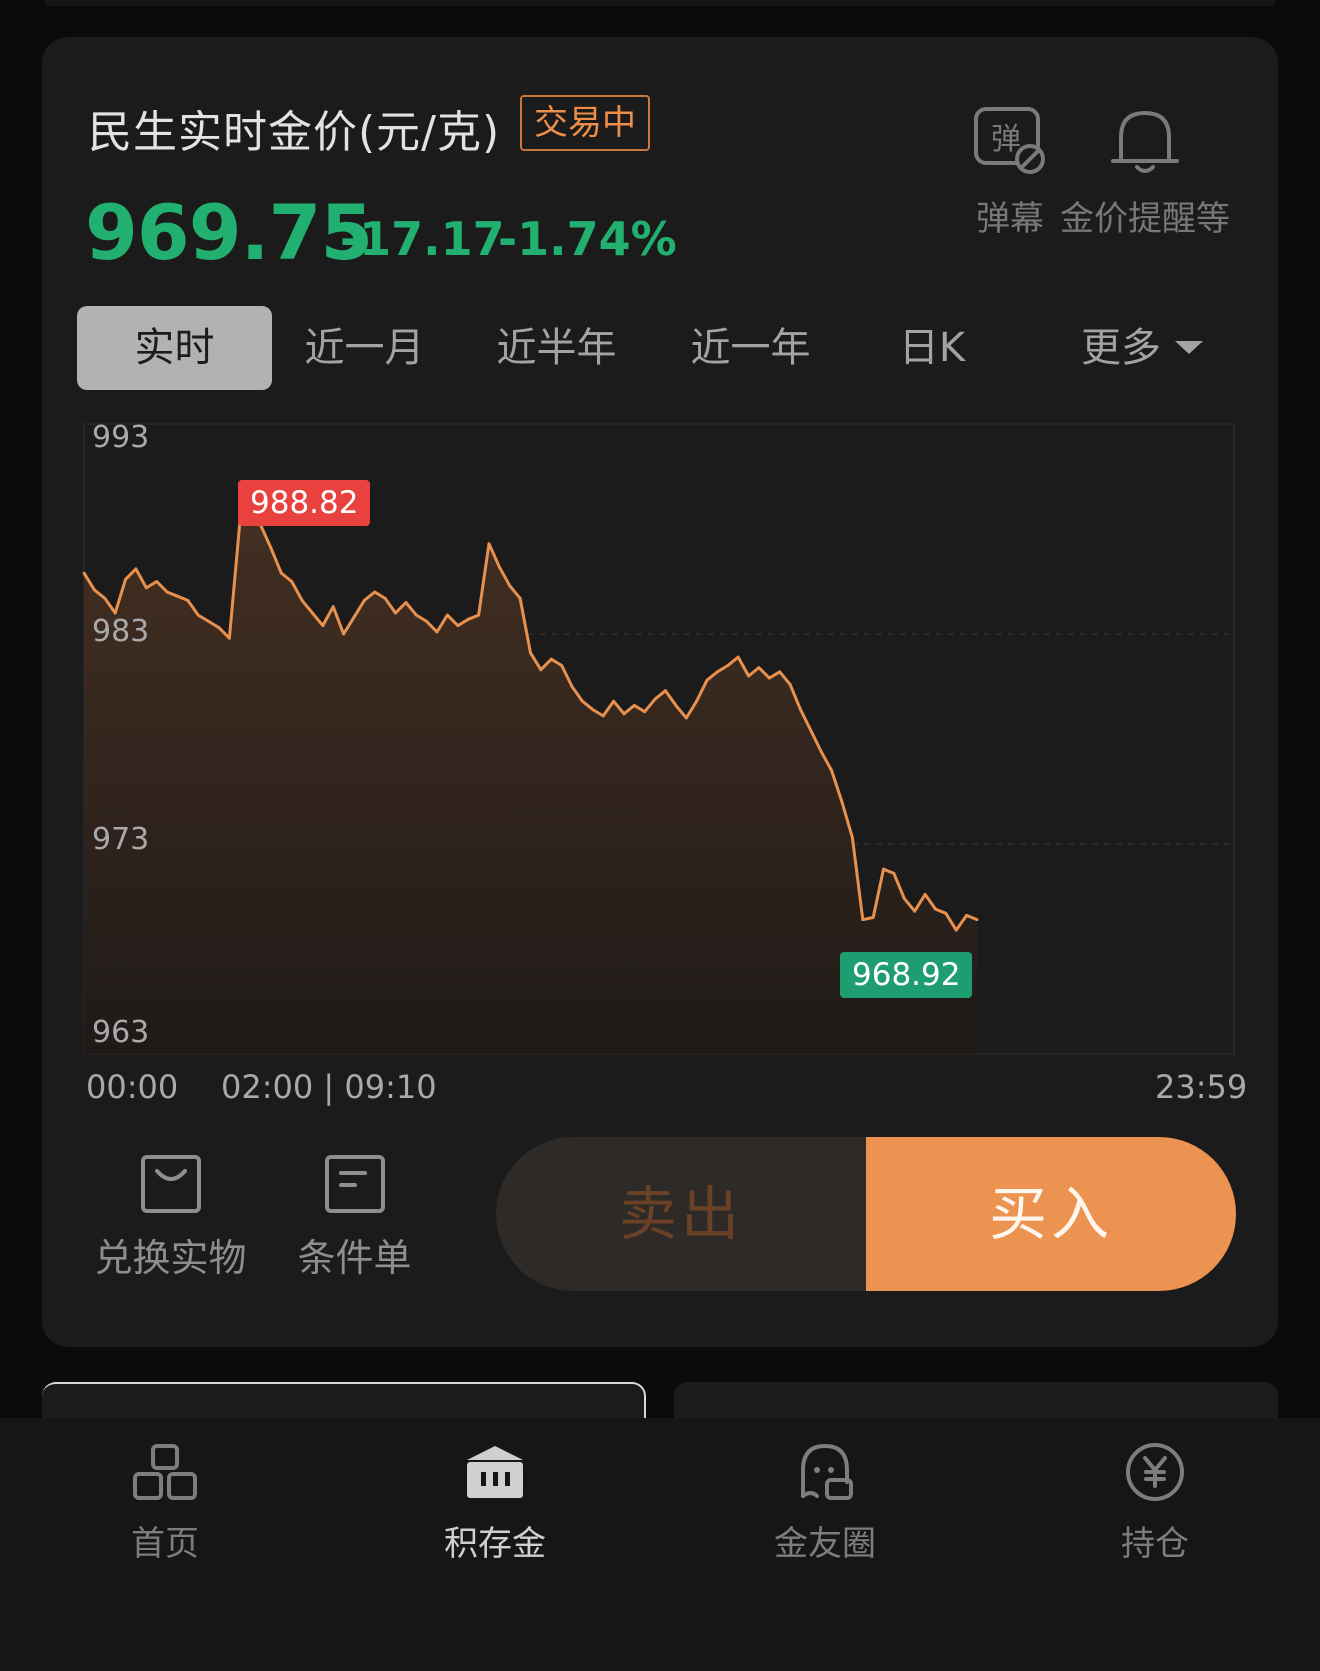 The image size is (1320, 1671). I want to click on yen-coin-icon, so click(1155, 1472).